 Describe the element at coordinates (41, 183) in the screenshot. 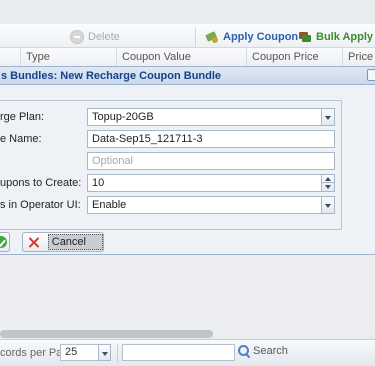

I see `coupons-to-create-label: upons to Create:` at that location.